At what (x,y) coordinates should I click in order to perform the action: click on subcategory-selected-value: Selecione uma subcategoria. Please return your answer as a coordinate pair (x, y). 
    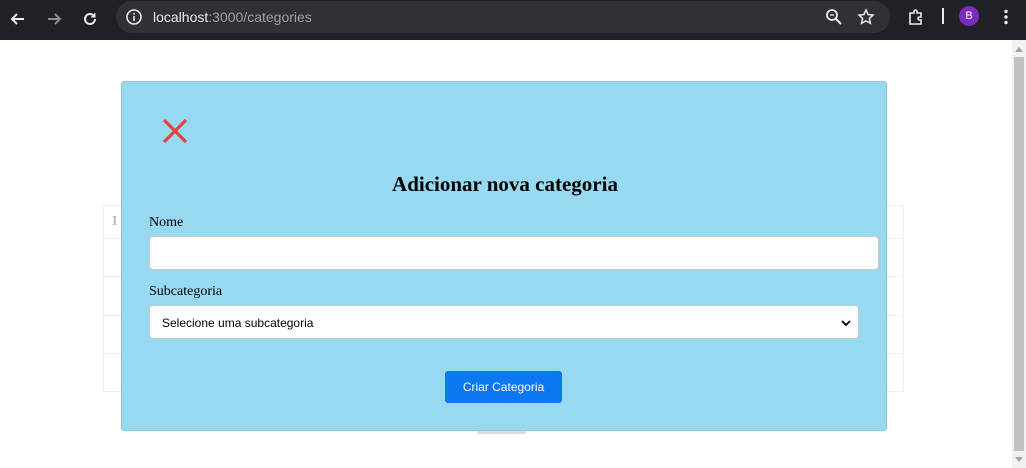
    Looking at the image, I should click on (238, 323).